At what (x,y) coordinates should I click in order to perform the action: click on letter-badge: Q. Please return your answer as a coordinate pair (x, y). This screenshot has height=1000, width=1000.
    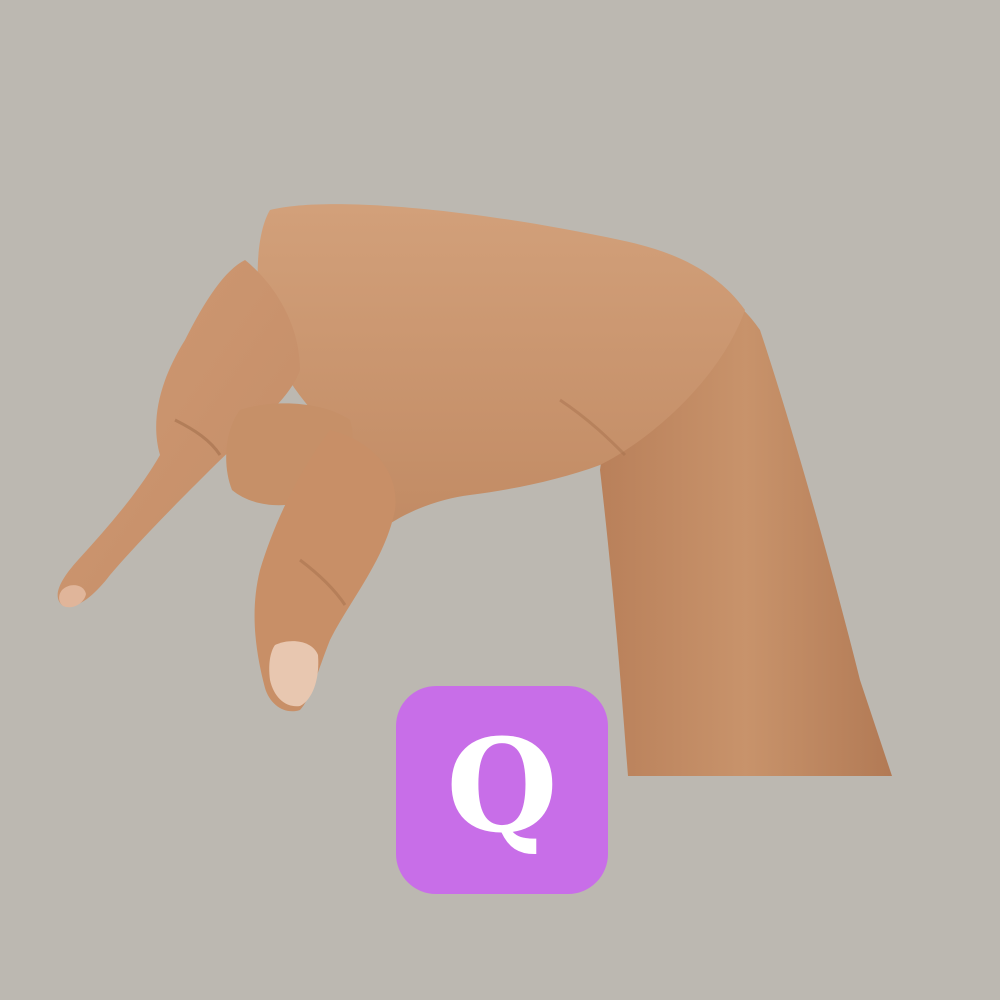
    Looking at the image, I should click on (502, 790).